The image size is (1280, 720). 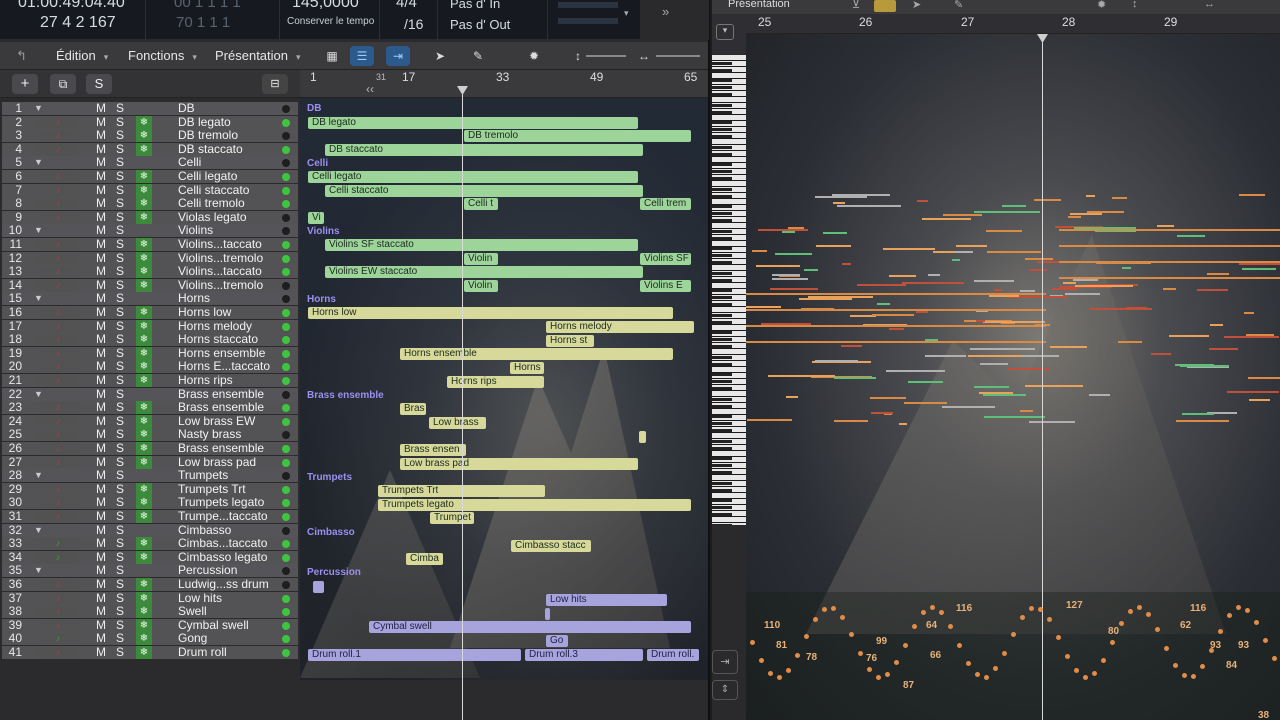 What do you see at coordinates (856, 5) in the screenshot?
I see `filter-icon: ⊻` at bounding box center [856, 5].